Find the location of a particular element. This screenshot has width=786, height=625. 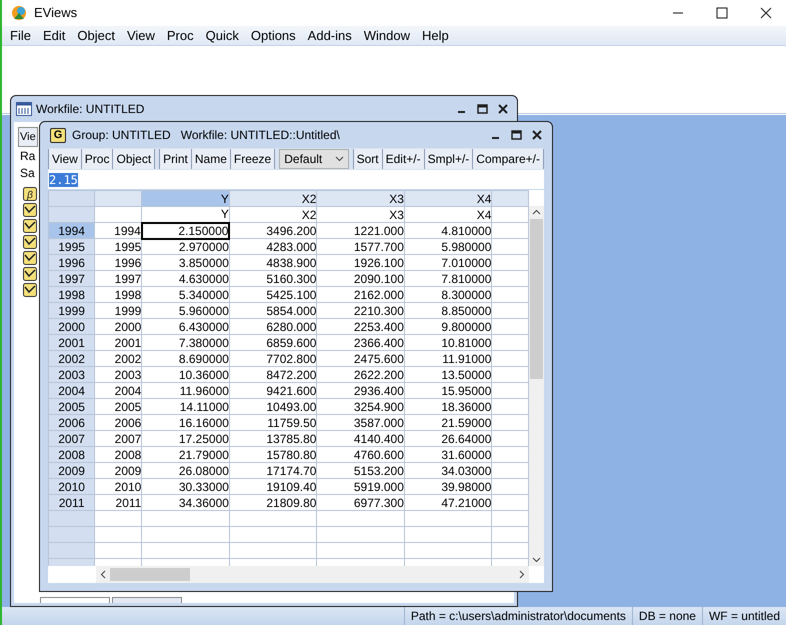

row-header: 2006 is located at coordinates (71, 422).